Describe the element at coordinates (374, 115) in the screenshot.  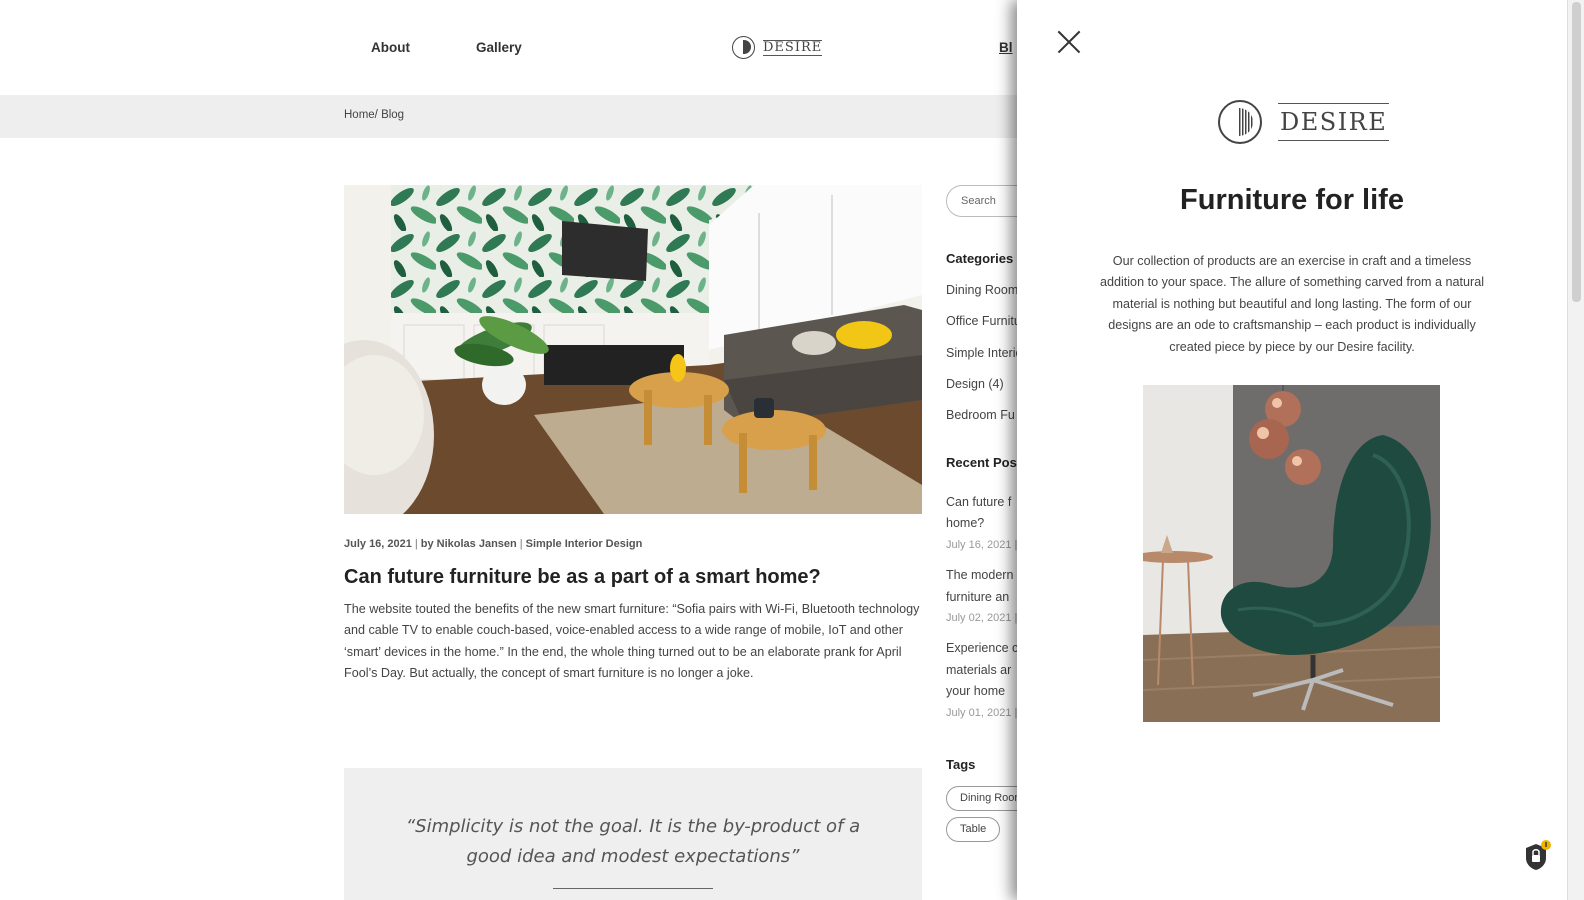
I see `breadcrumb: Home/ Blog` at that location.